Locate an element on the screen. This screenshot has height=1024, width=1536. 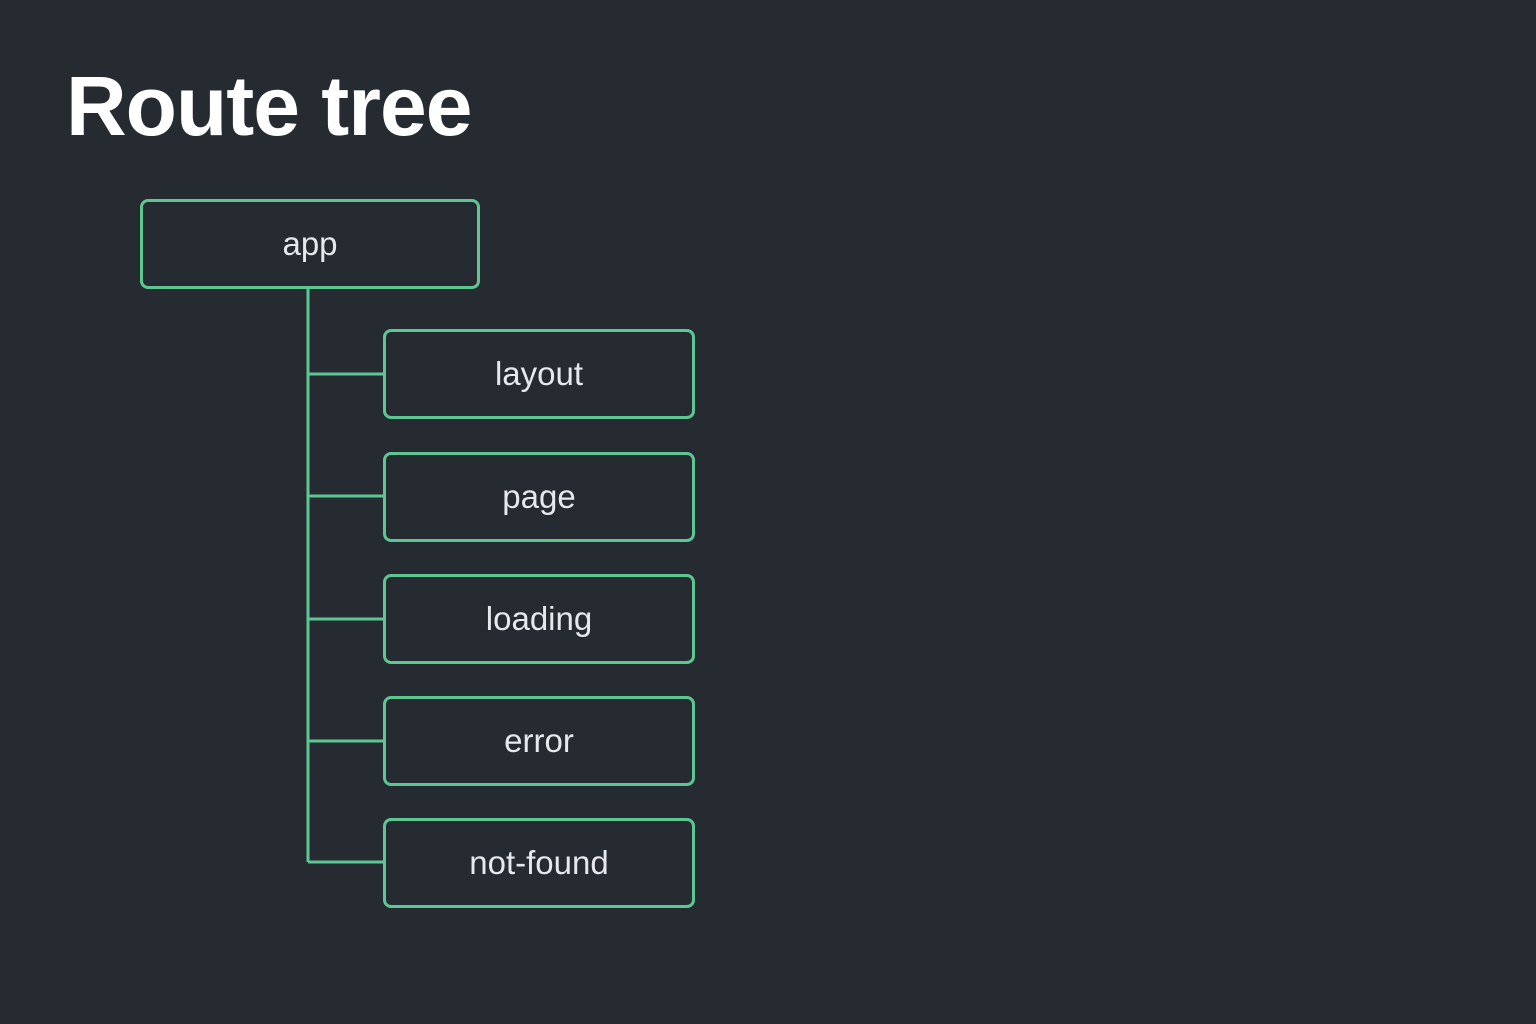
tree-node-label: loading is located at coordinates (539, 618).